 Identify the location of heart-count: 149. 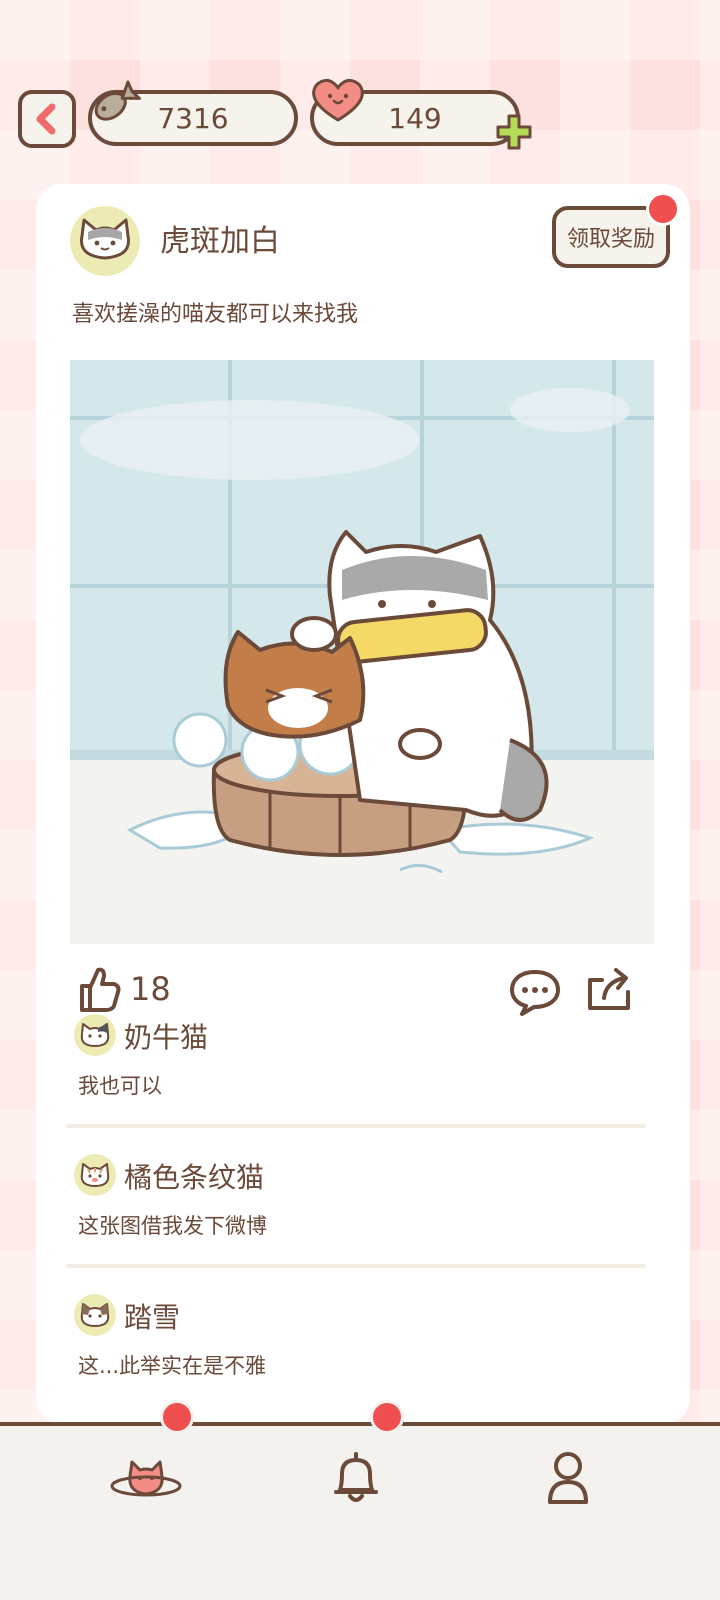
(415, 118).